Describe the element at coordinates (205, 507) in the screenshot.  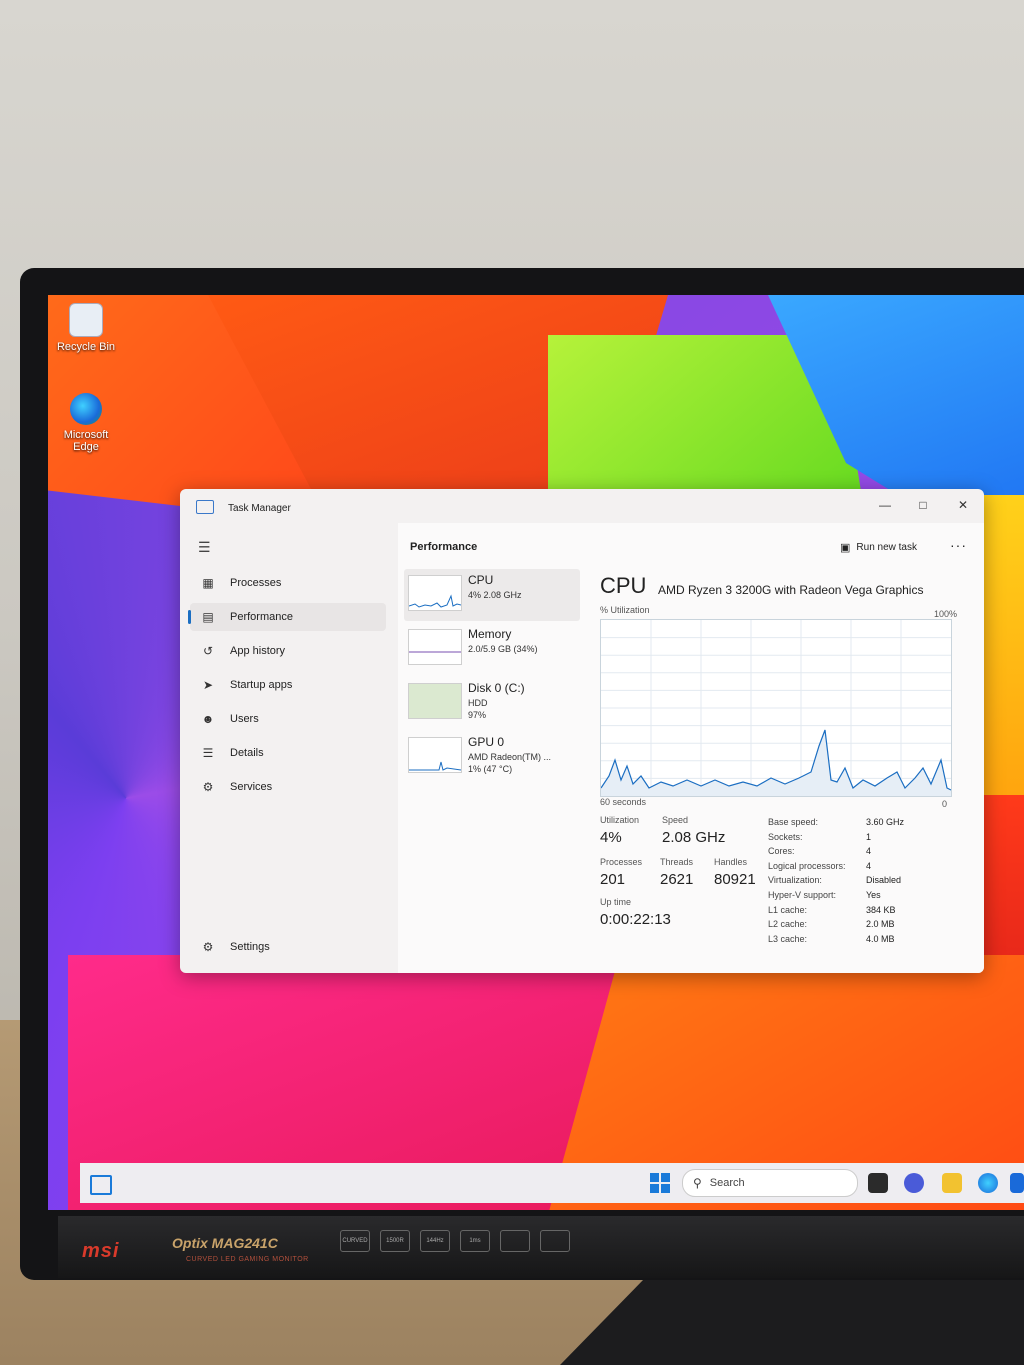
I see `task-manager-icon` at that location.